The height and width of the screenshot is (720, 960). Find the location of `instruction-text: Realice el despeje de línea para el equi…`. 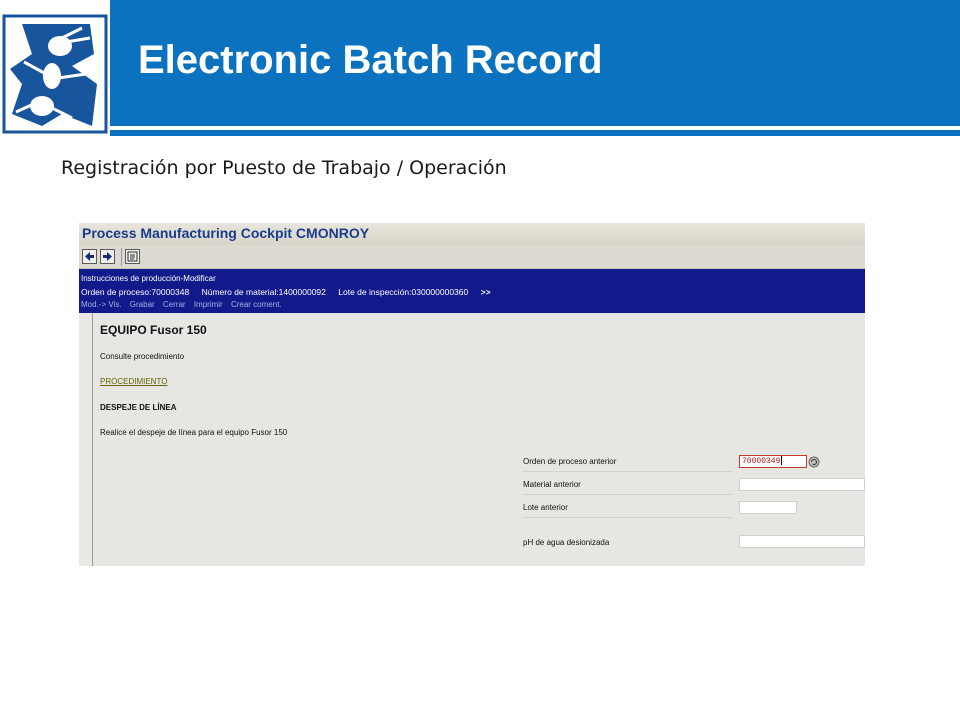

instruction-text: Realice el despeje de línea para el equi… is located at coordinates (194, 432).